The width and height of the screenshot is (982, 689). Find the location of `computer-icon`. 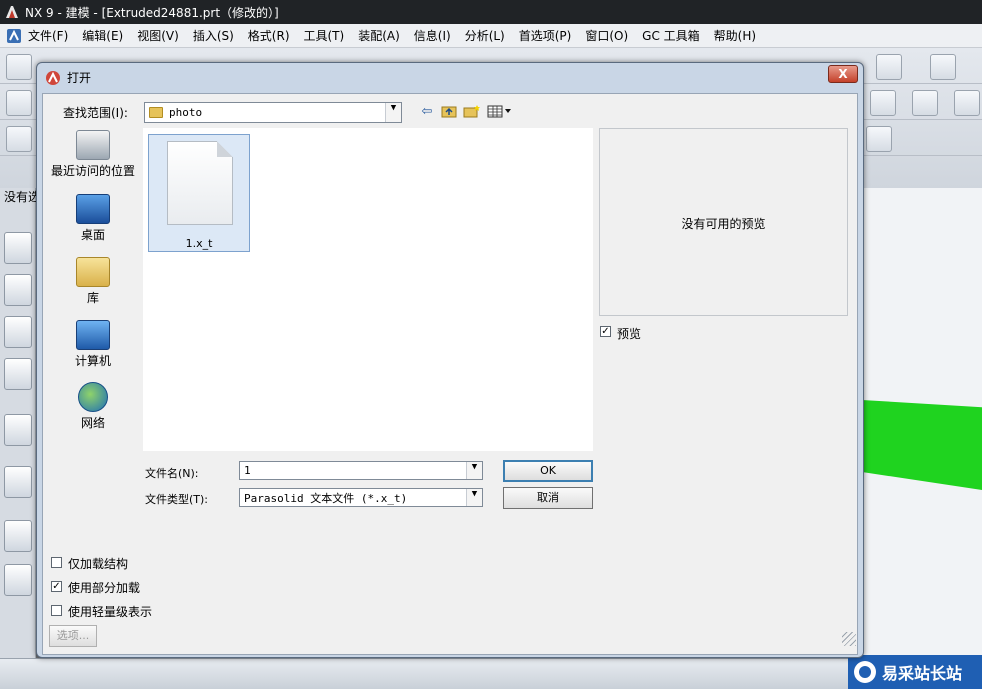

computer-icon is located at coordinates (93, 335).